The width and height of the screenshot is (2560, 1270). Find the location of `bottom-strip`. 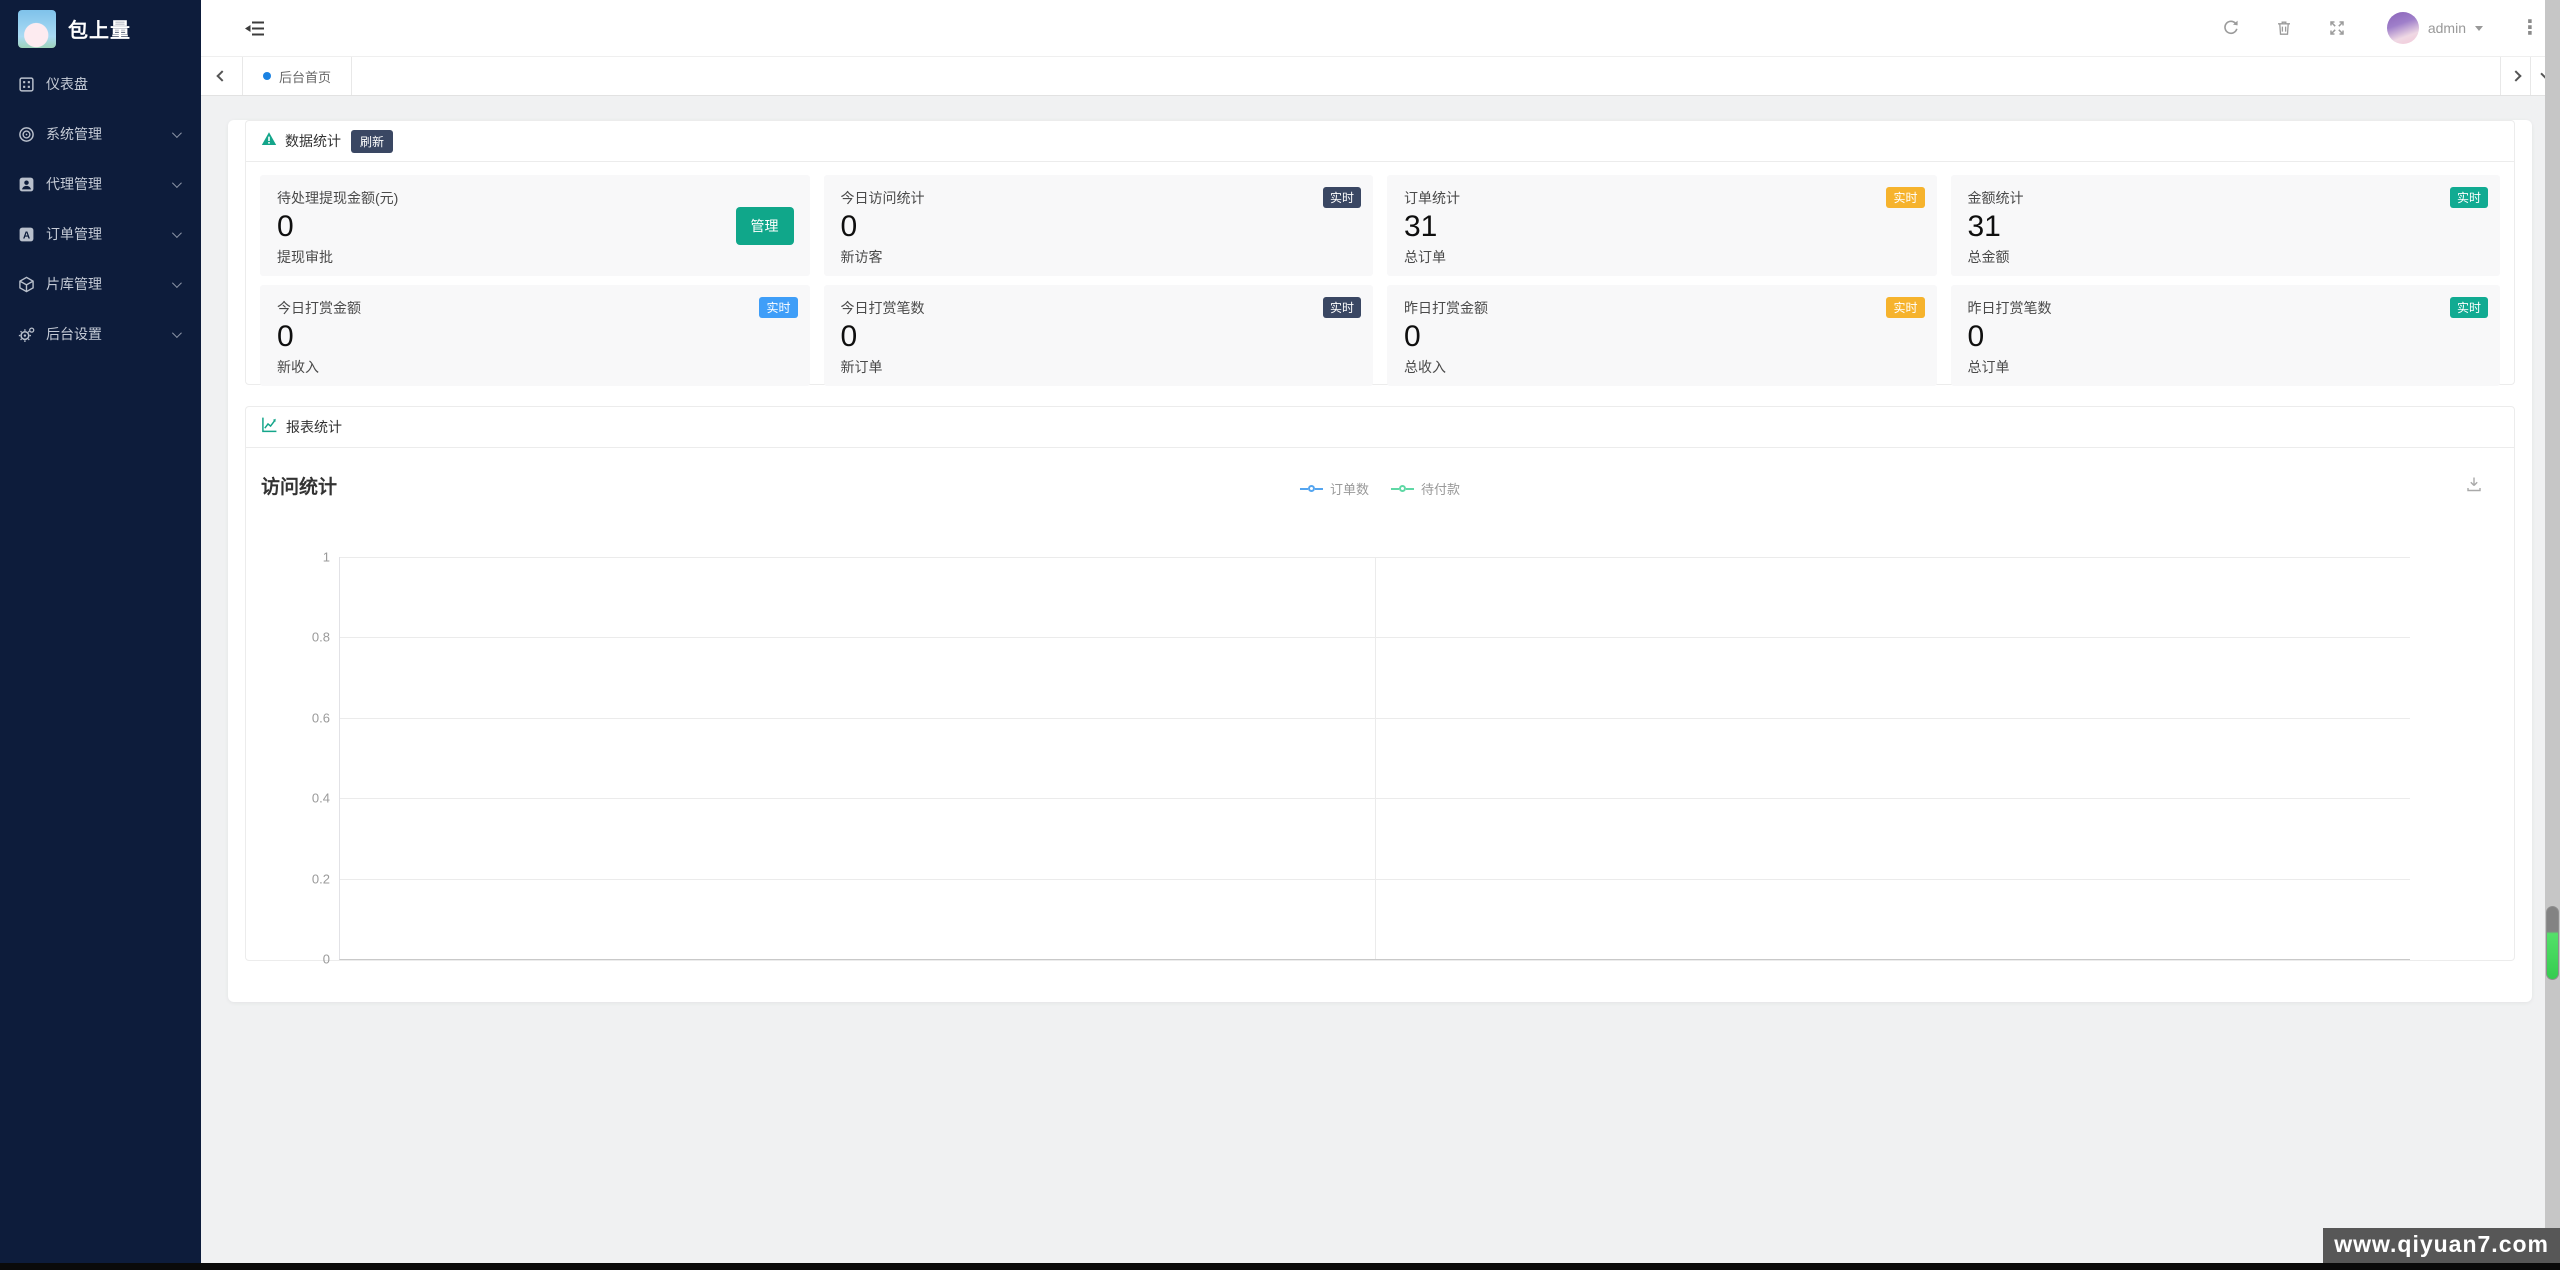

bottom-strip is located at coordinates (1280, 1266).